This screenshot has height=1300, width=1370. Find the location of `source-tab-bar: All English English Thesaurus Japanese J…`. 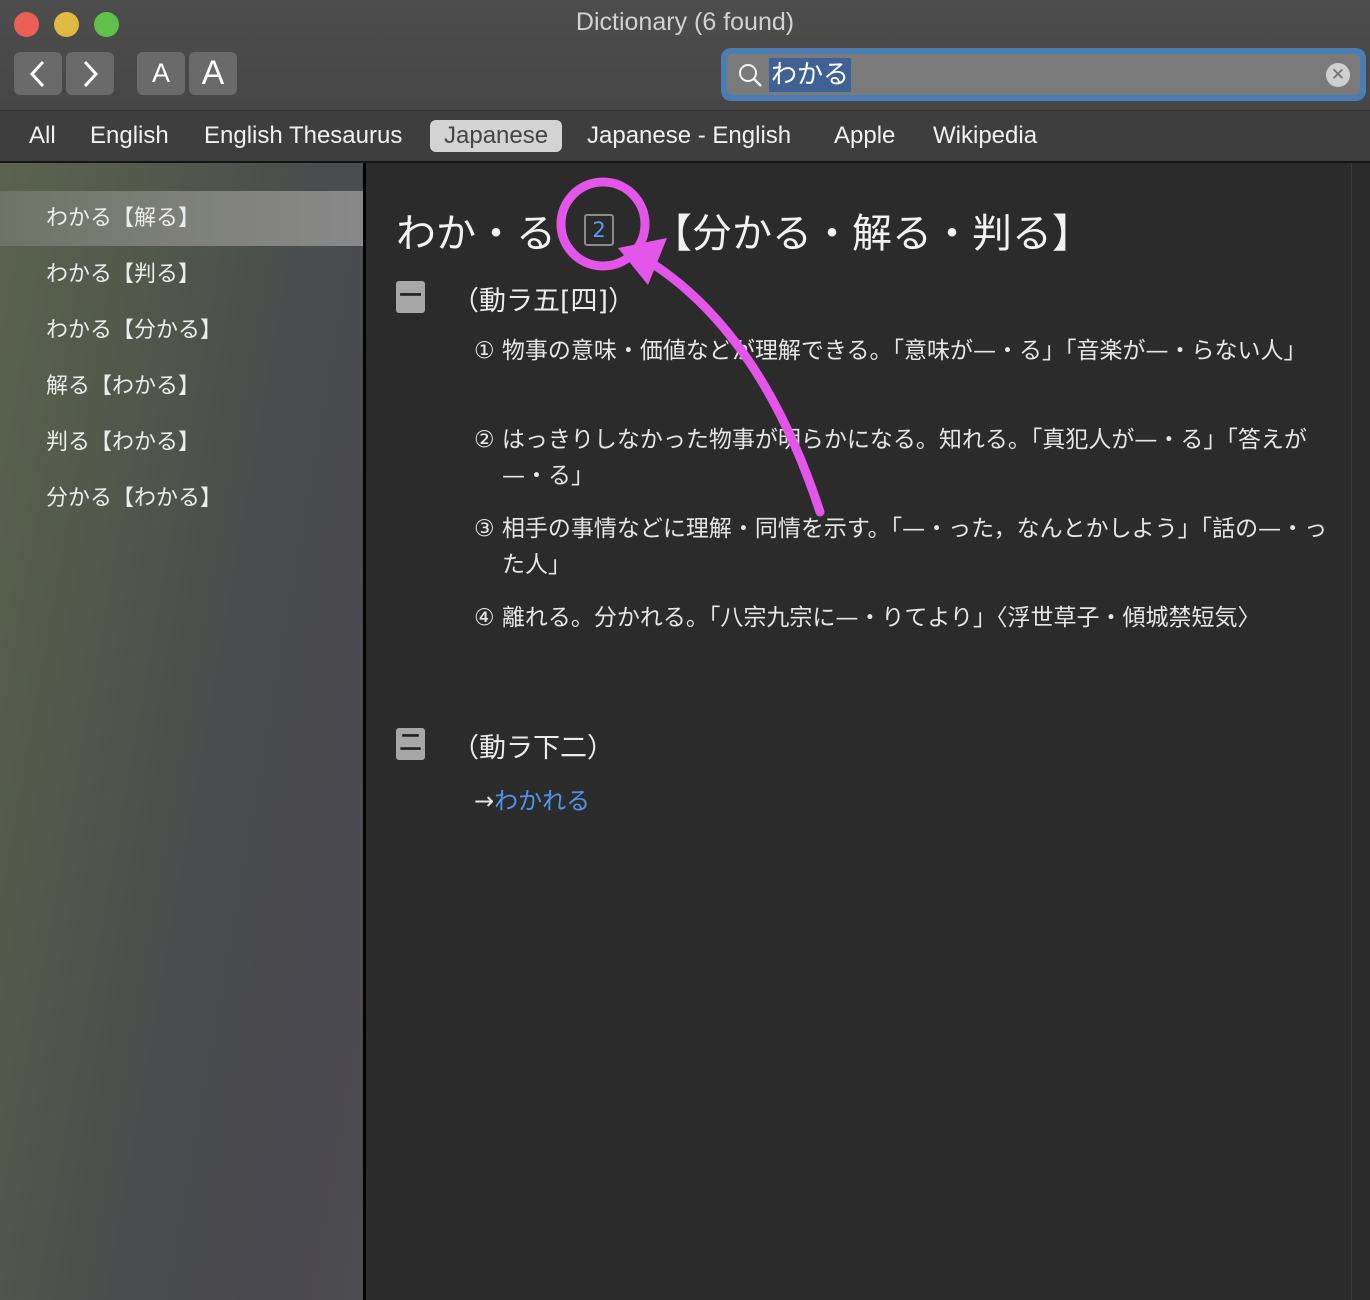

source-tab-bar: All English English Thesaurus Japanese J… is located at coordinates (685, 137).